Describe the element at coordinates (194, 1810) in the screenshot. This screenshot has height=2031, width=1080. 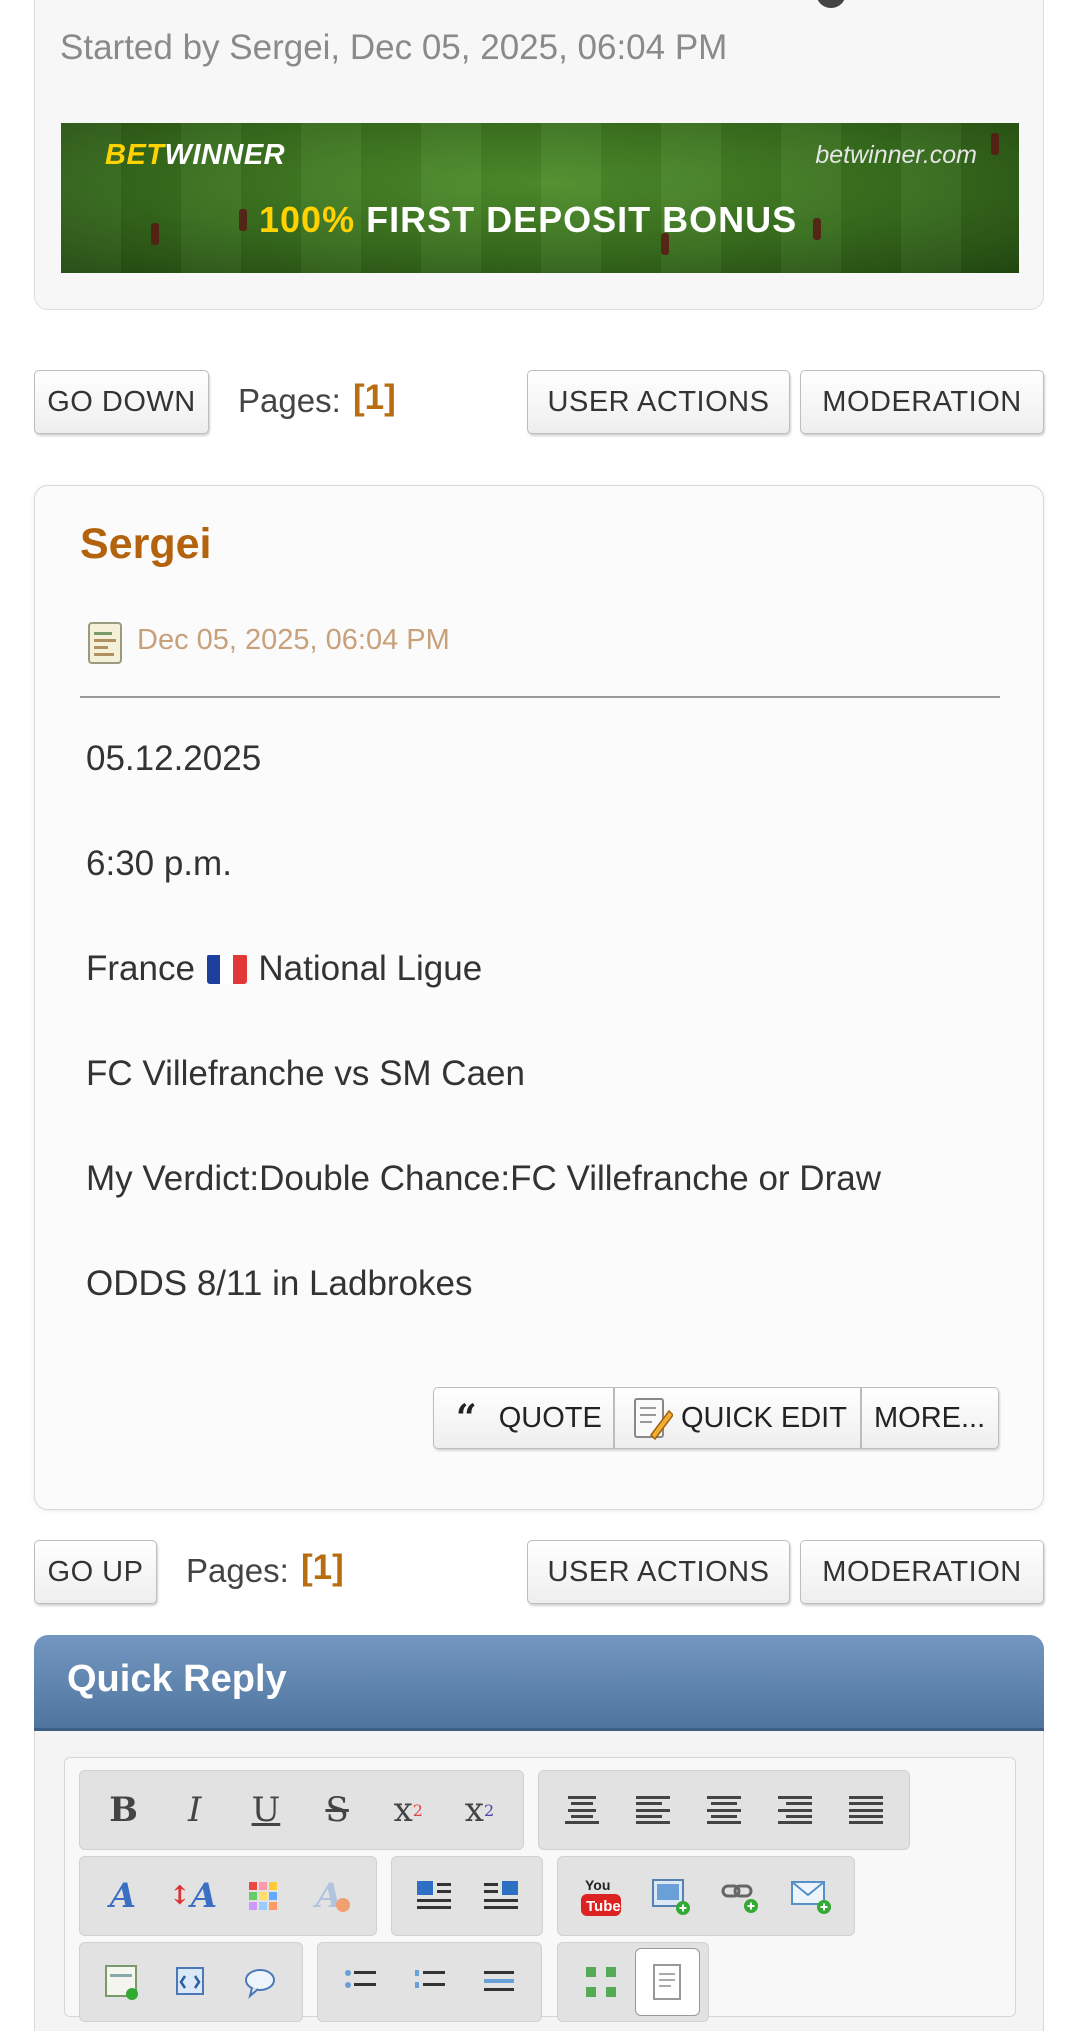
I see `italic-icon: I` at that location.